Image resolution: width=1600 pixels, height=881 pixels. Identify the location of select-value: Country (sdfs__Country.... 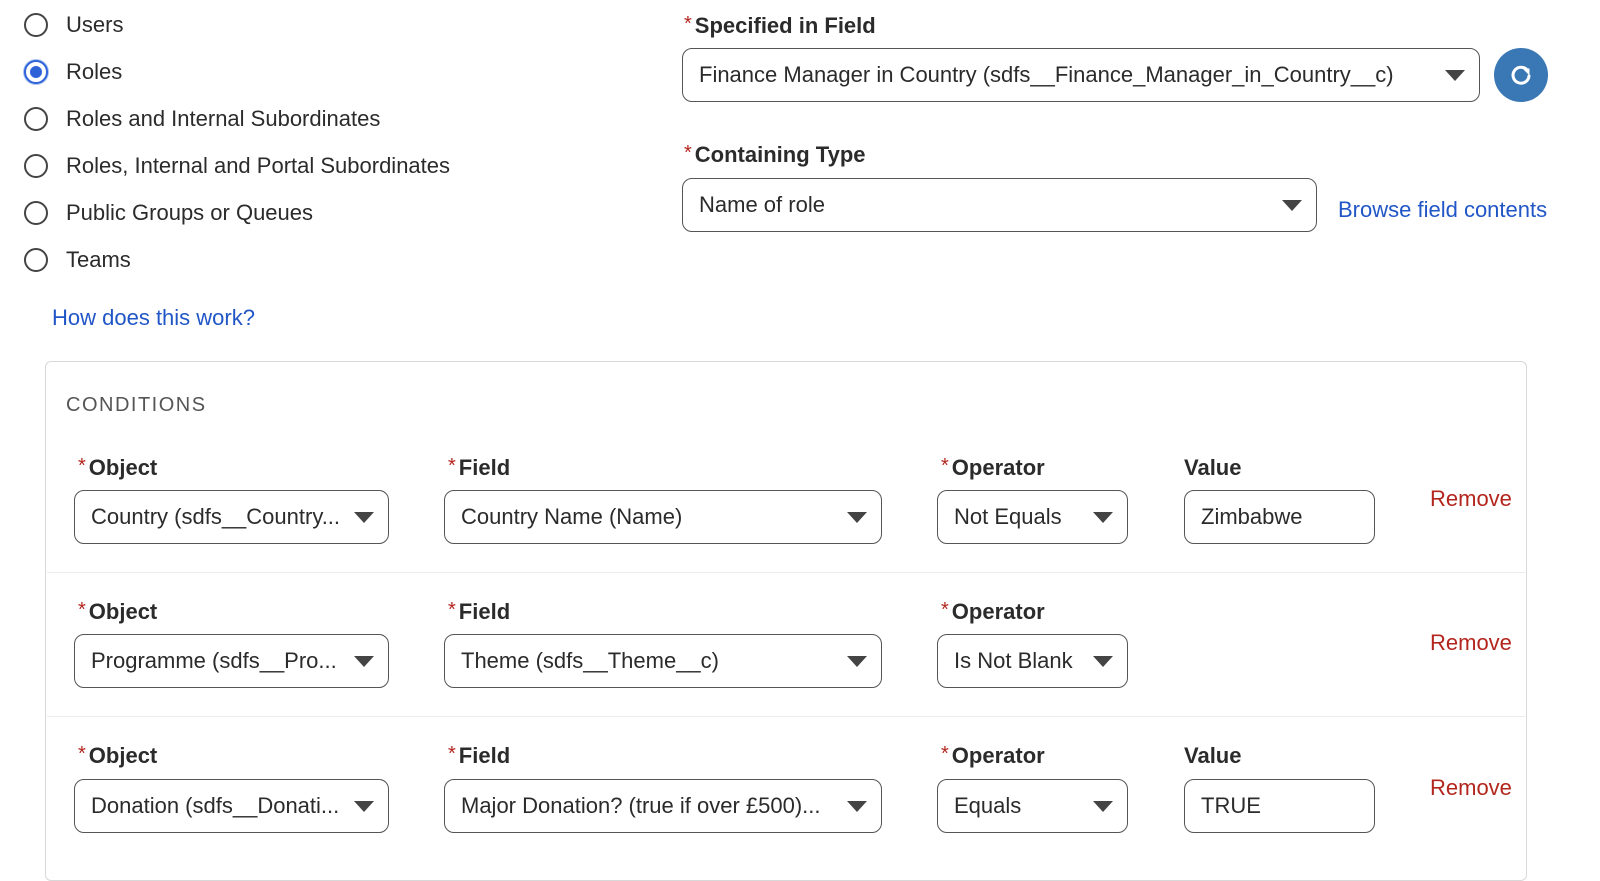
(216, 516).